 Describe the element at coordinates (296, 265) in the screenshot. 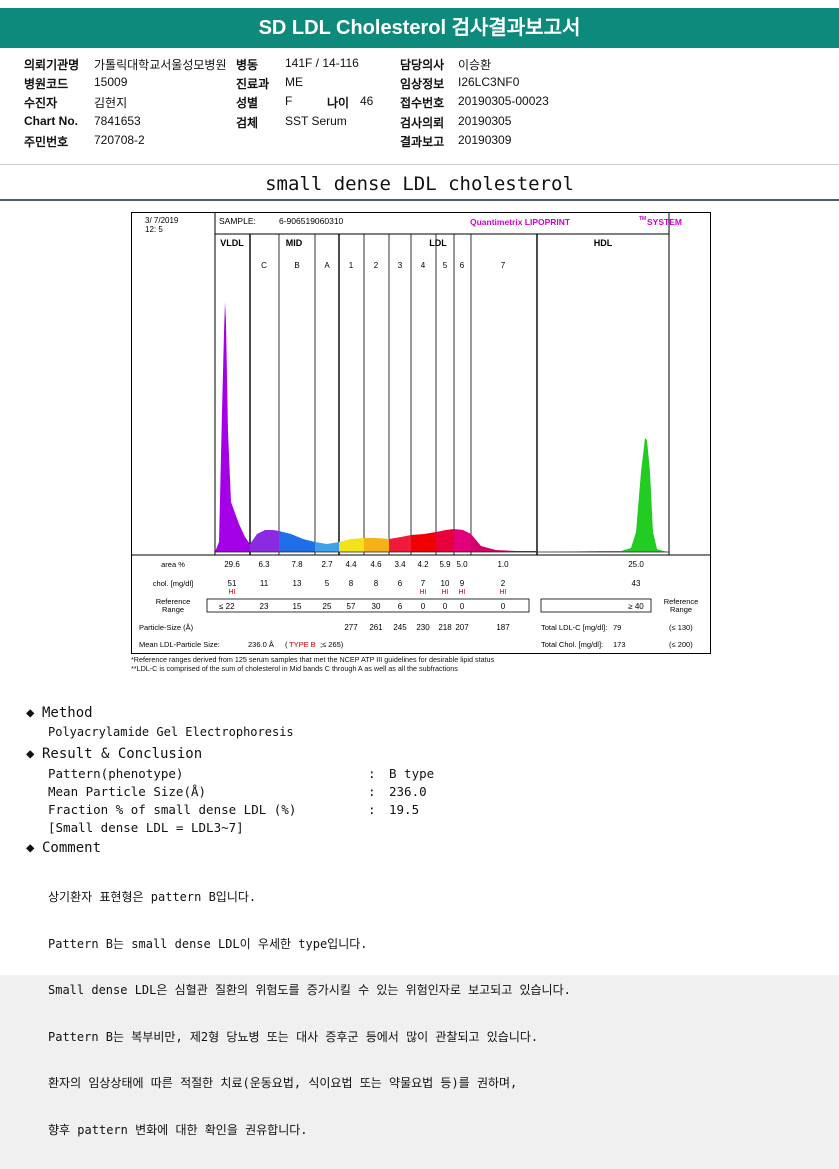

I see `band-label: B` at that location.